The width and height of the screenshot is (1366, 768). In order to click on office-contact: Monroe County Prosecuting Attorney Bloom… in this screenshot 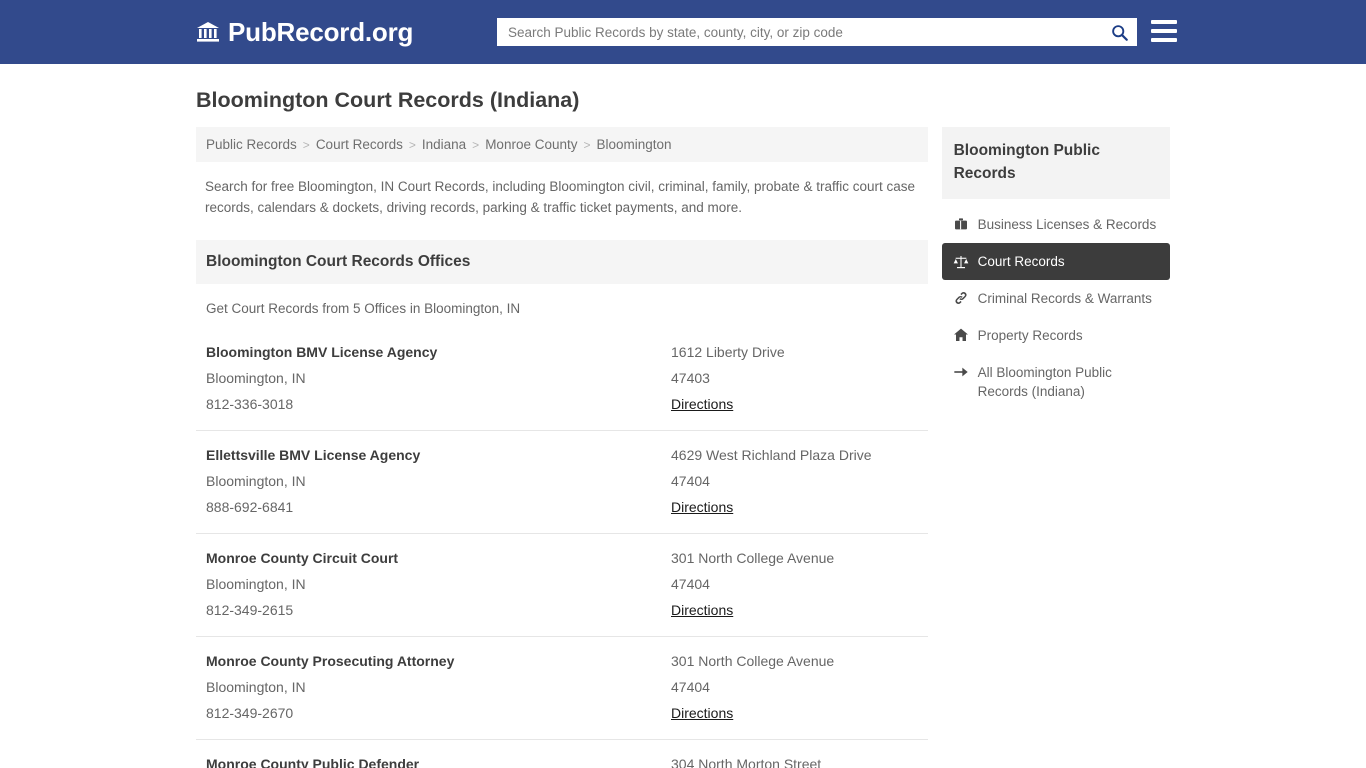, I will do `click(438, 687)`.